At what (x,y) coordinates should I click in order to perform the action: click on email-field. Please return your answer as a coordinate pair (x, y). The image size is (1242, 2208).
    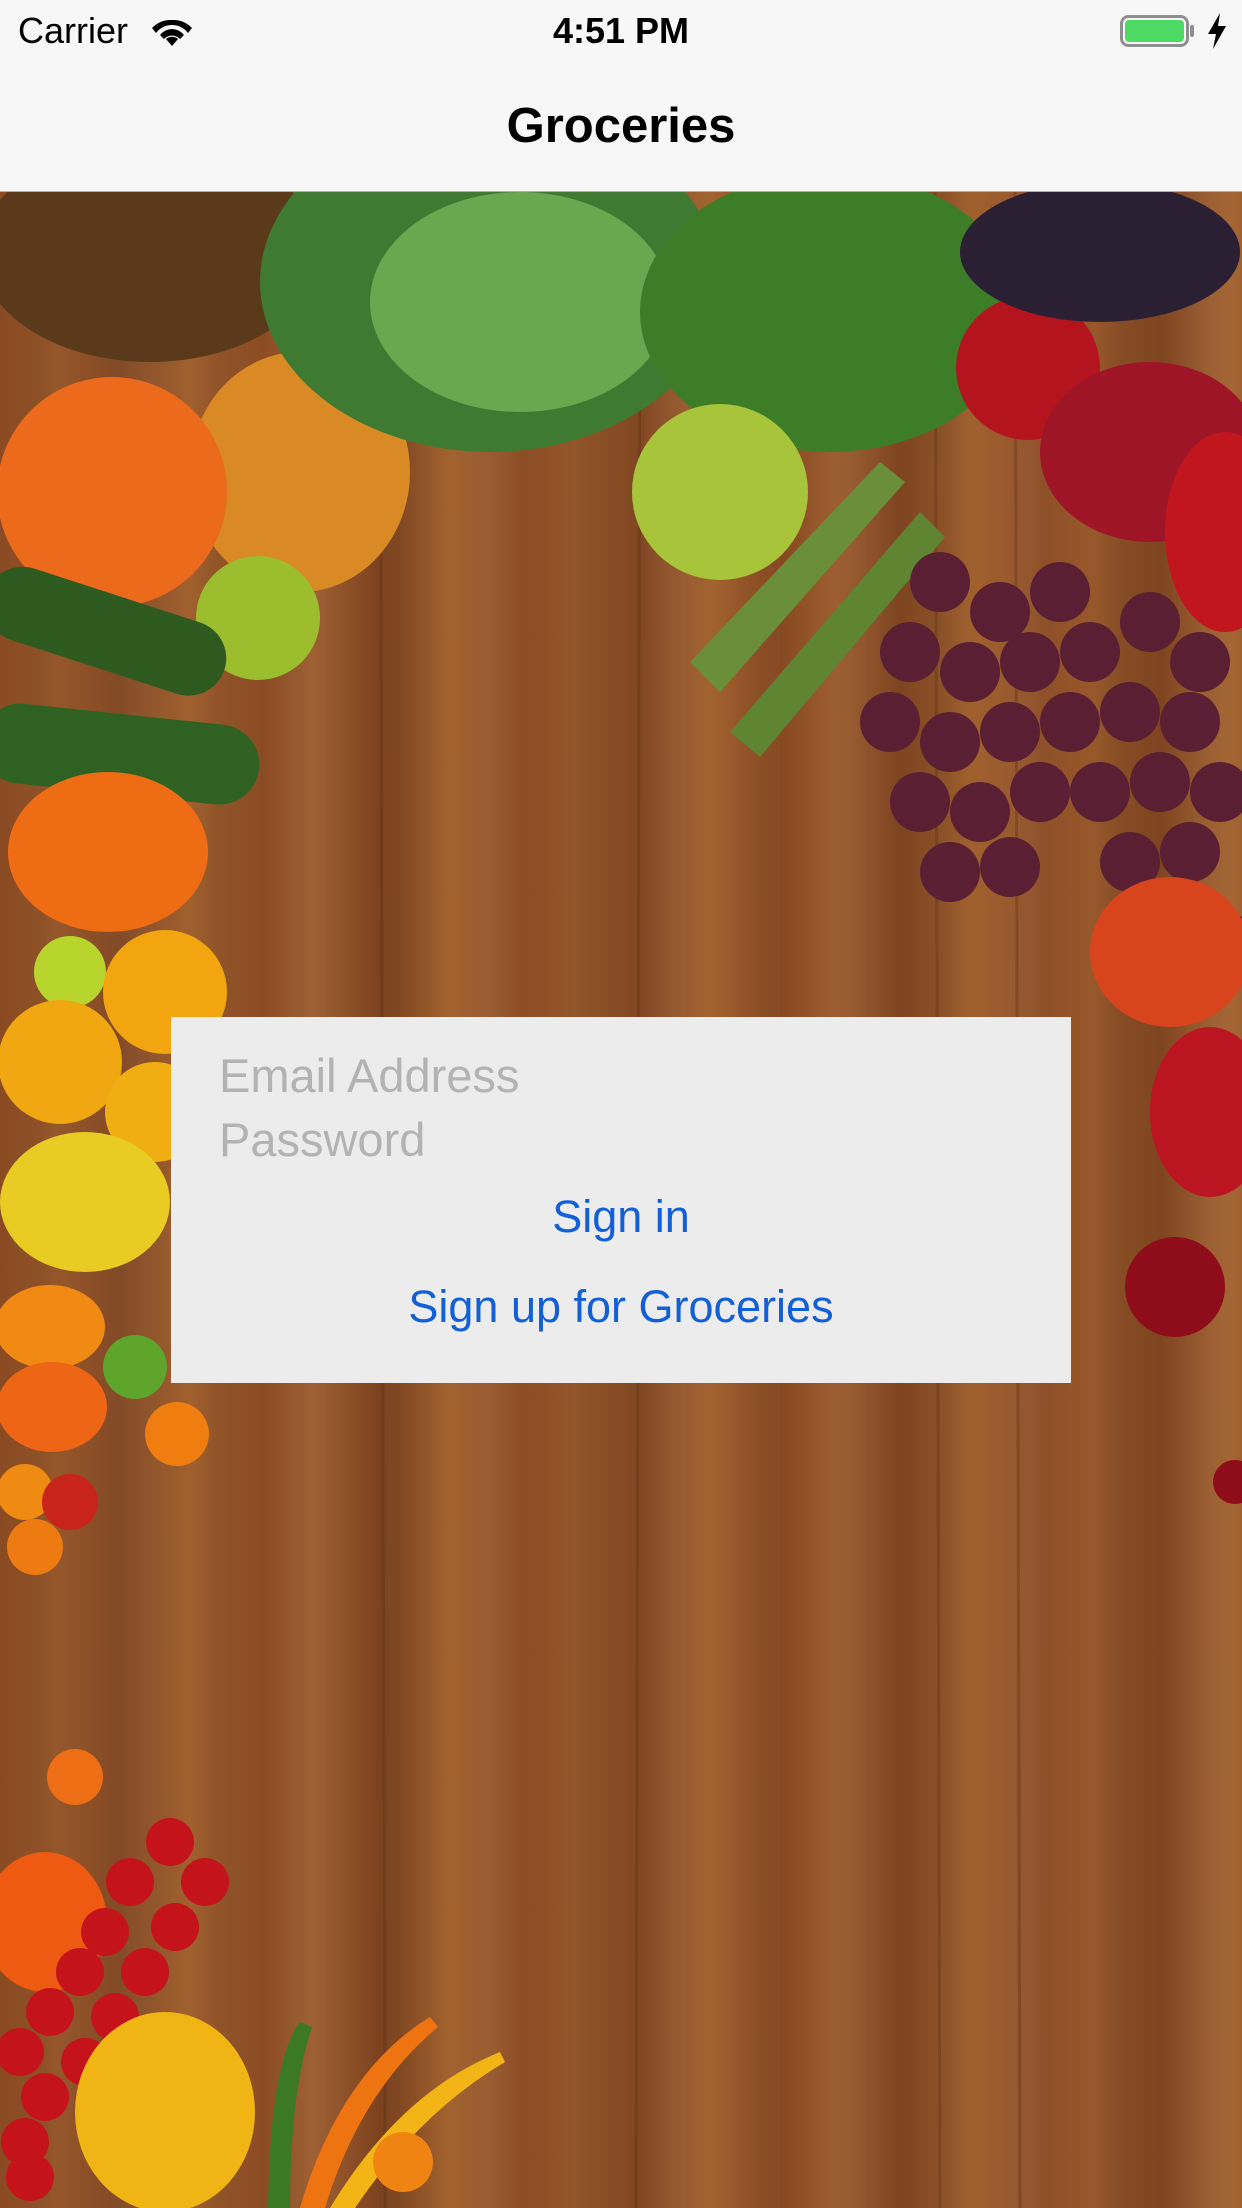
    Looking at the image, I should click on (629, 1075).